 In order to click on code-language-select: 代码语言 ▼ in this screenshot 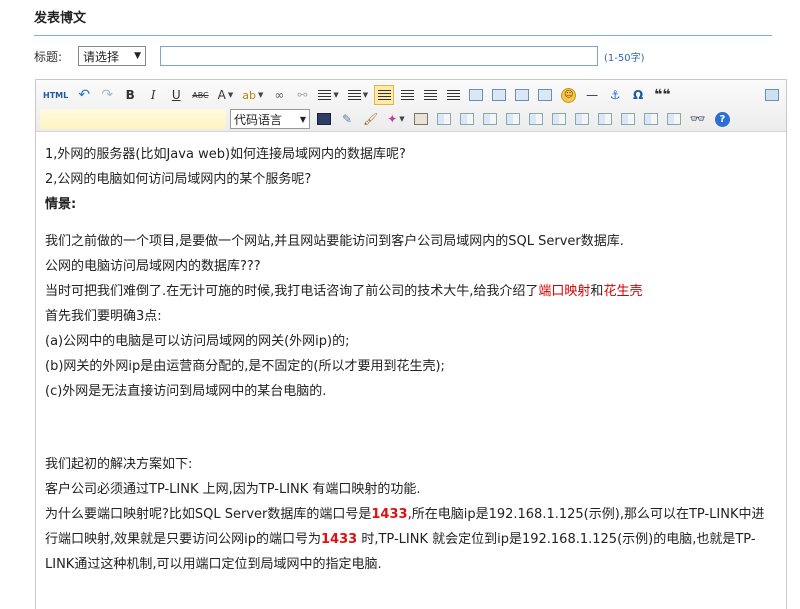, I will do `click(270, 119)`.